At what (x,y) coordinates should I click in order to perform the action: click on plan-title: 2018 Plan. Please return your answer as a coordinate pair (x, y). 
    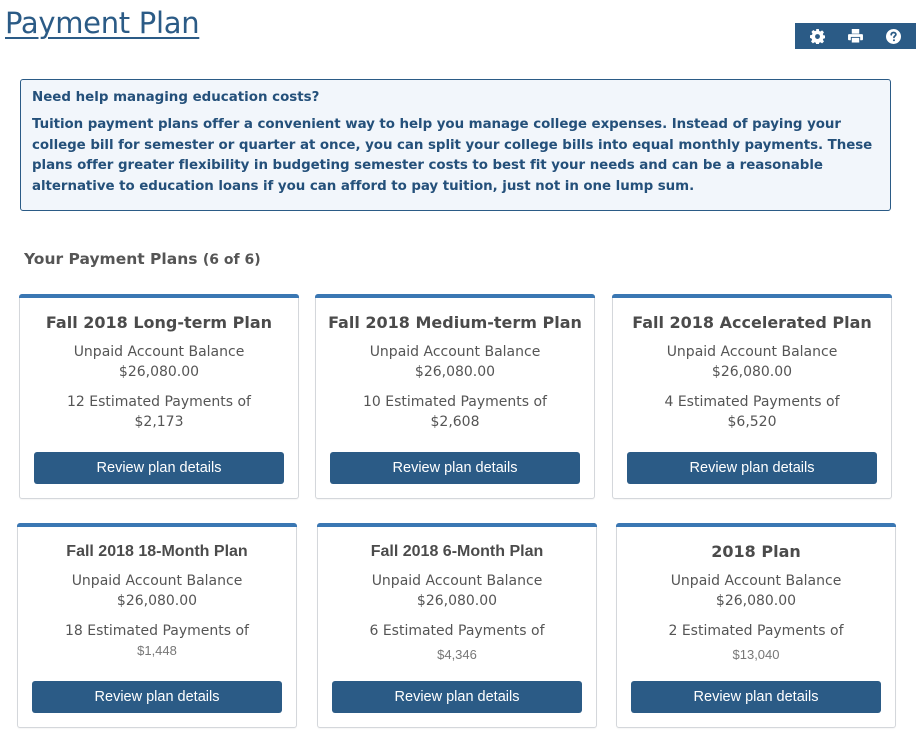
    Looking at the image, I should click on (756, 551).